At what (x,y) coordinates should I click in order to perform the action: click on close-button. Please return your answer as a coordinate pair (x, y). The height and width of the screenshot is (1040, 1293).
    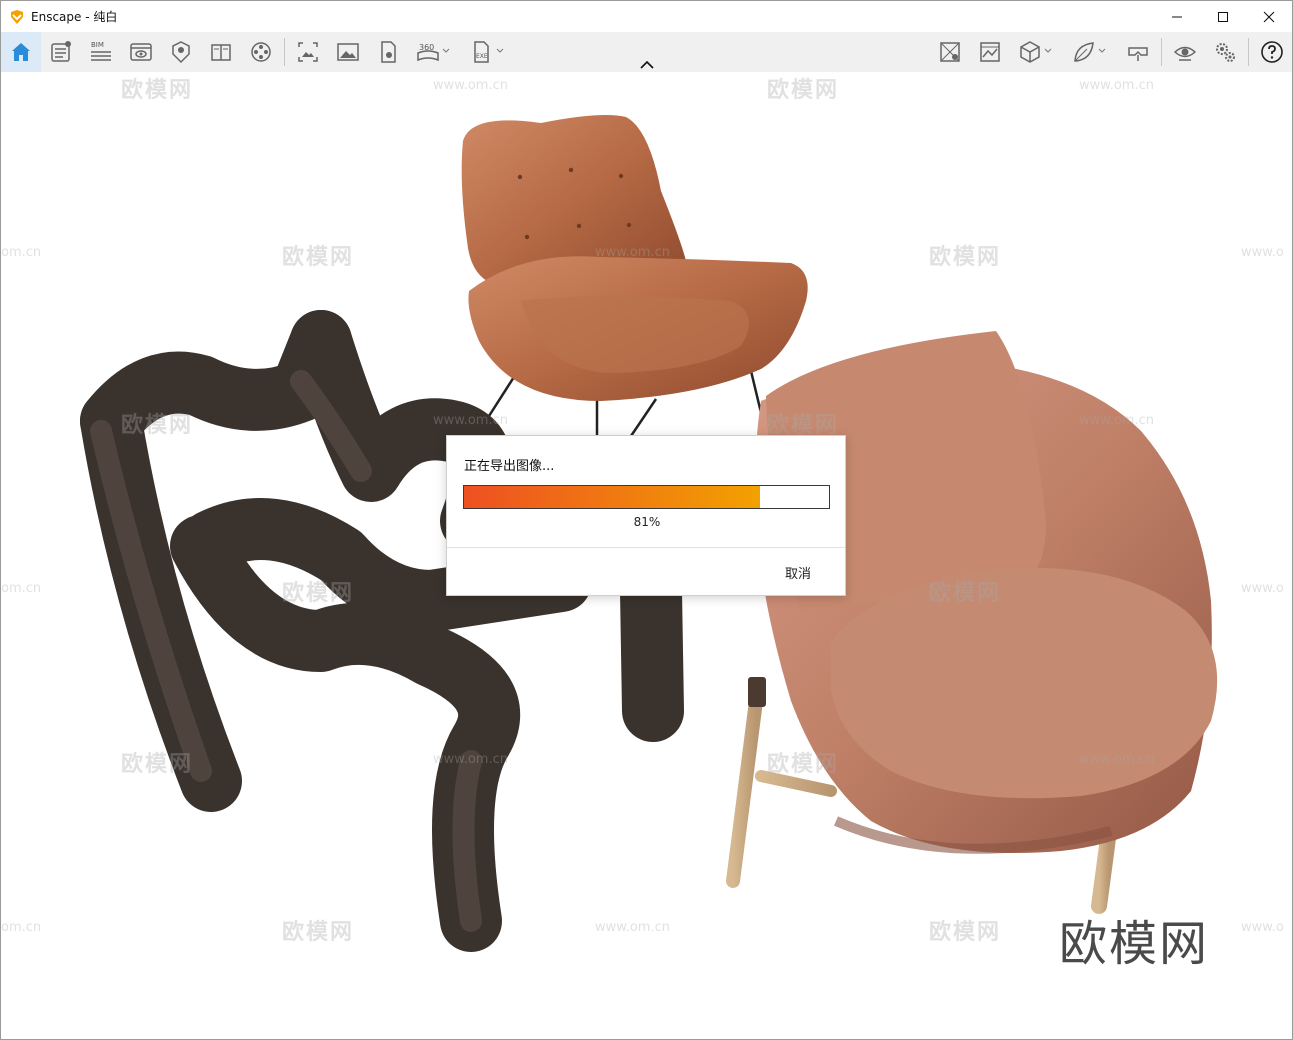
    Looking at the image, I should click on (1269, 16).